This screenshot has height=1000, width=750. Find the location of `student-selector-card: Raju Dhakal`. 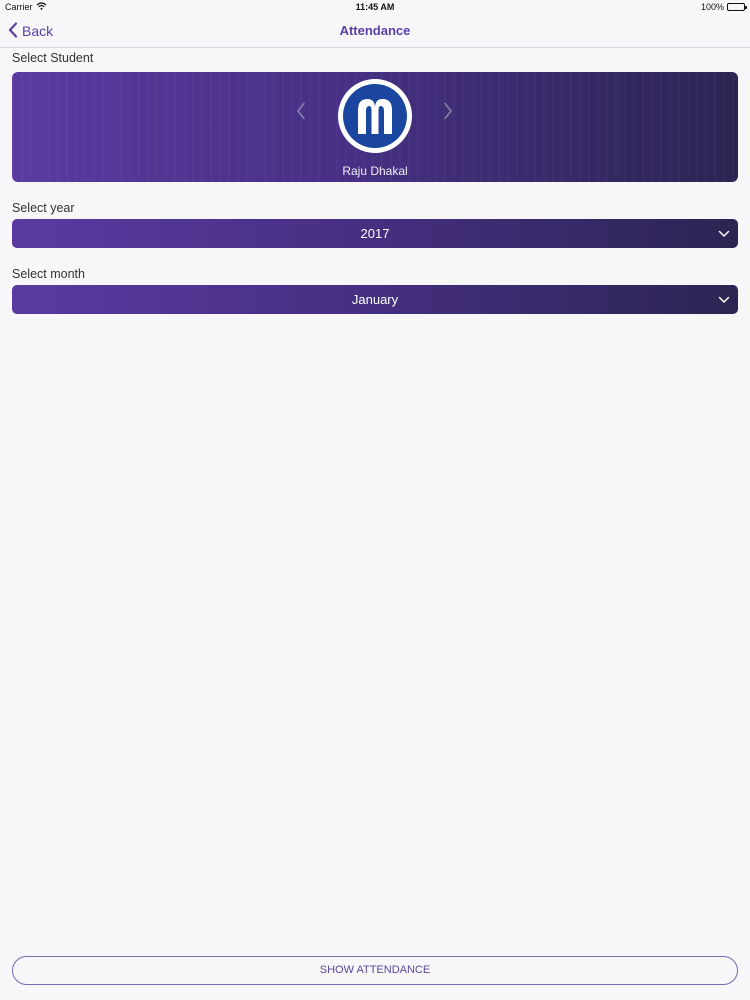

student-selector-card: Raju Dhakal is located at coordinates (375, 127).